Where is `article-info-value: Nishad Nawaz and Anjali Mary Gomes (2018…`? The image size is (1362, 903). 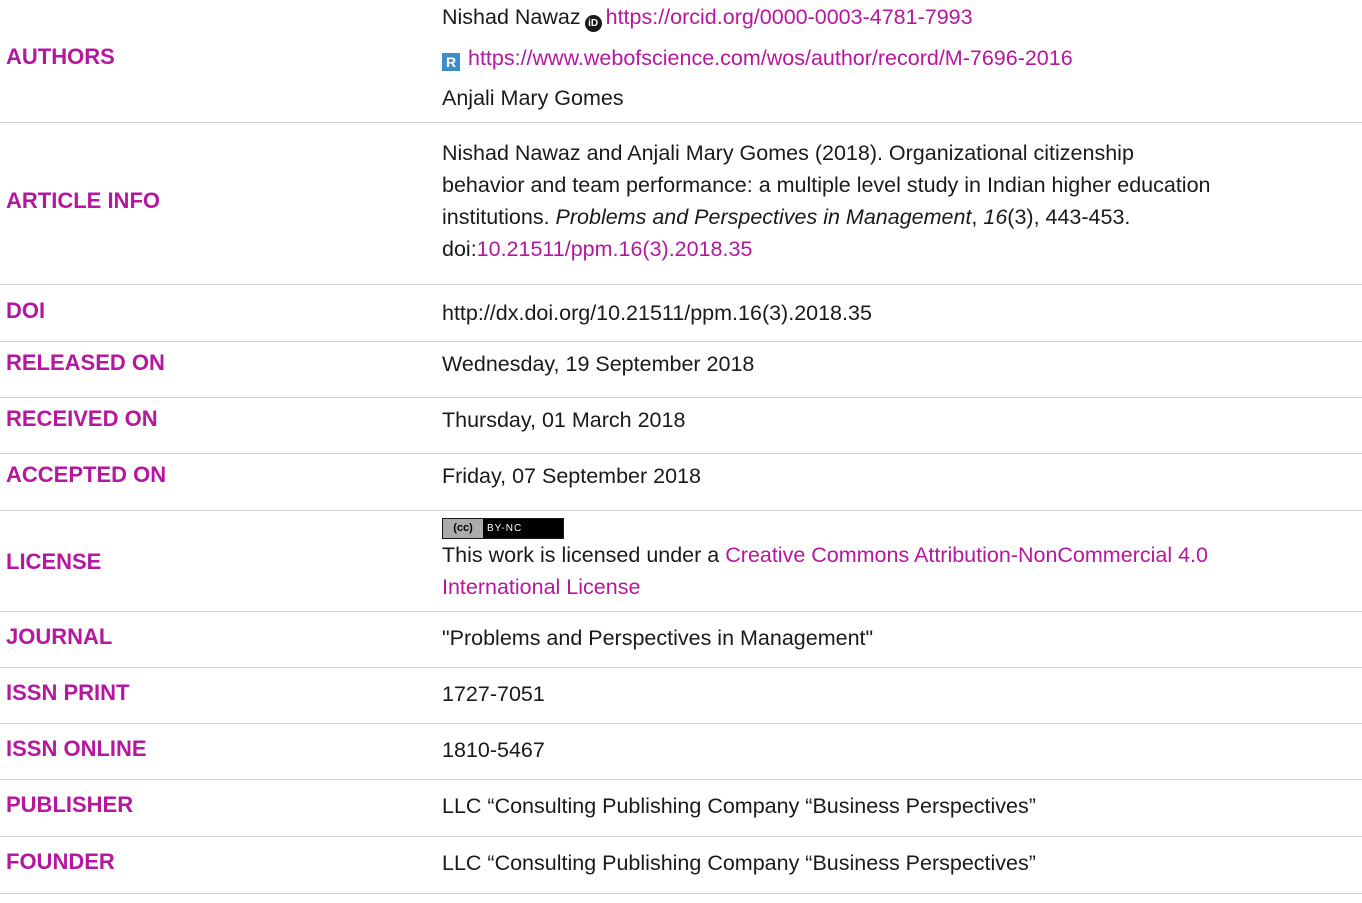
article-info-value: Nishad Nawaz and Anjali Mary Gomes (2018… is located at coordinates (902, 201).